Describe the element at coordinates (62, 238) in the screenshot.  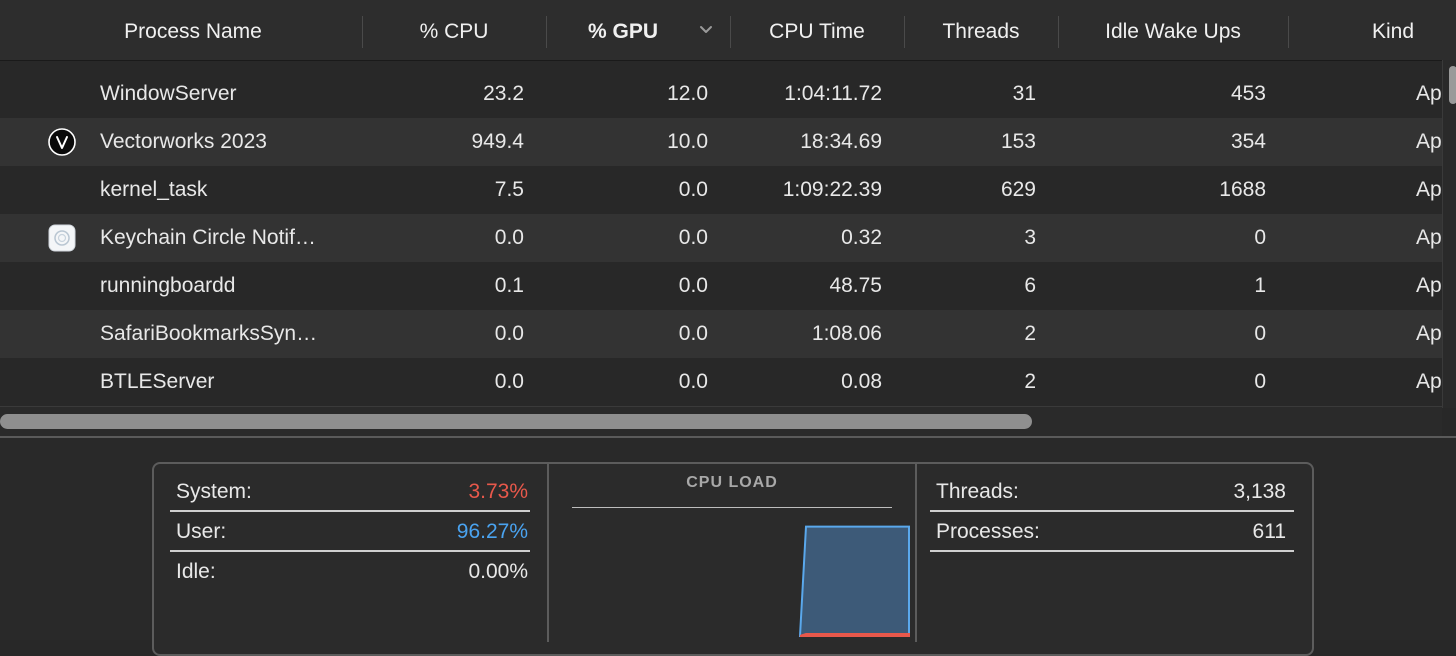
I see `keychain-icon` at that location.